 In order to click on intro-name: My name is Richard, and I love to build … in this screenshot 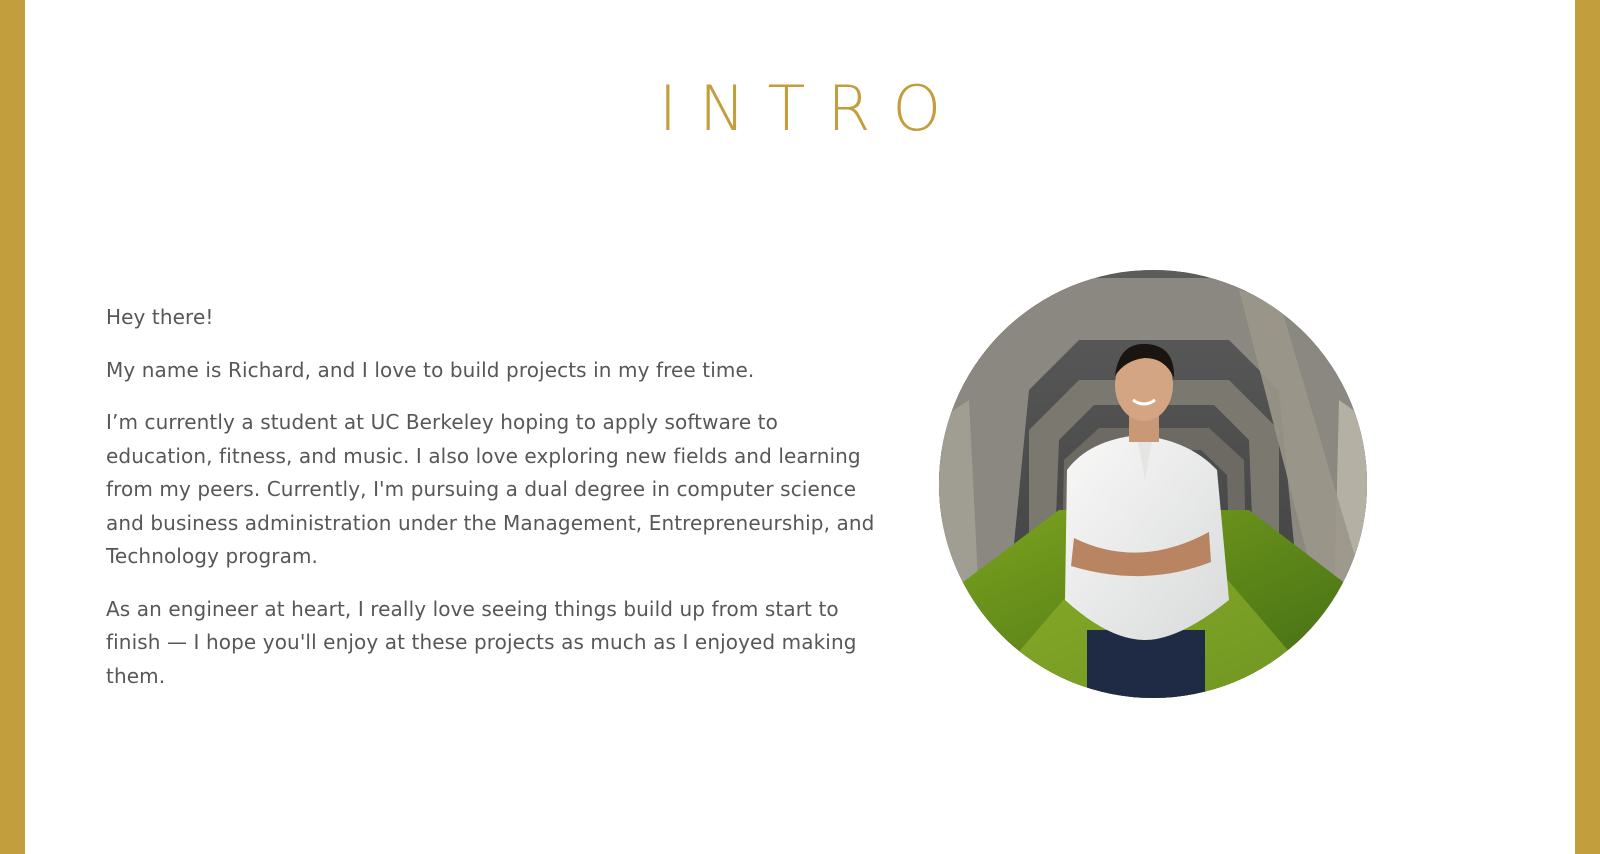, I will do `click(430, 369)`.